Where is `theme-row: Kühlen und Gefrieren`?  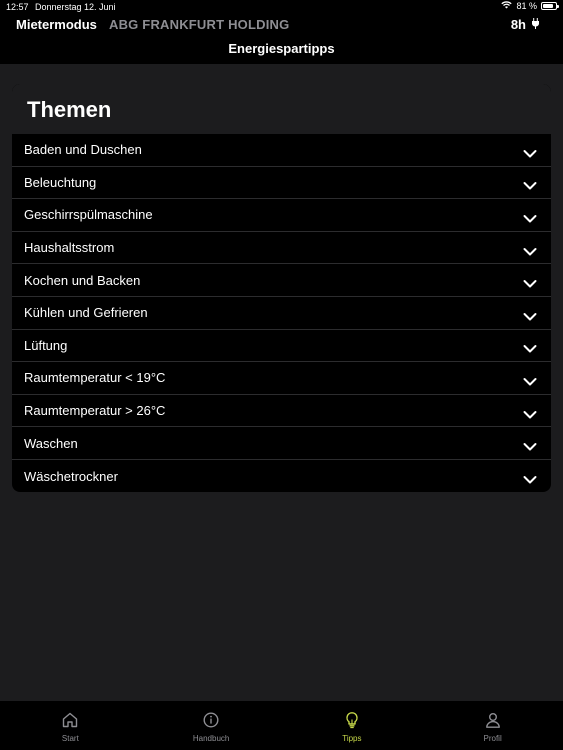
theme-row: Kühlen und Gefrieren is located at coordinates (281, 313).